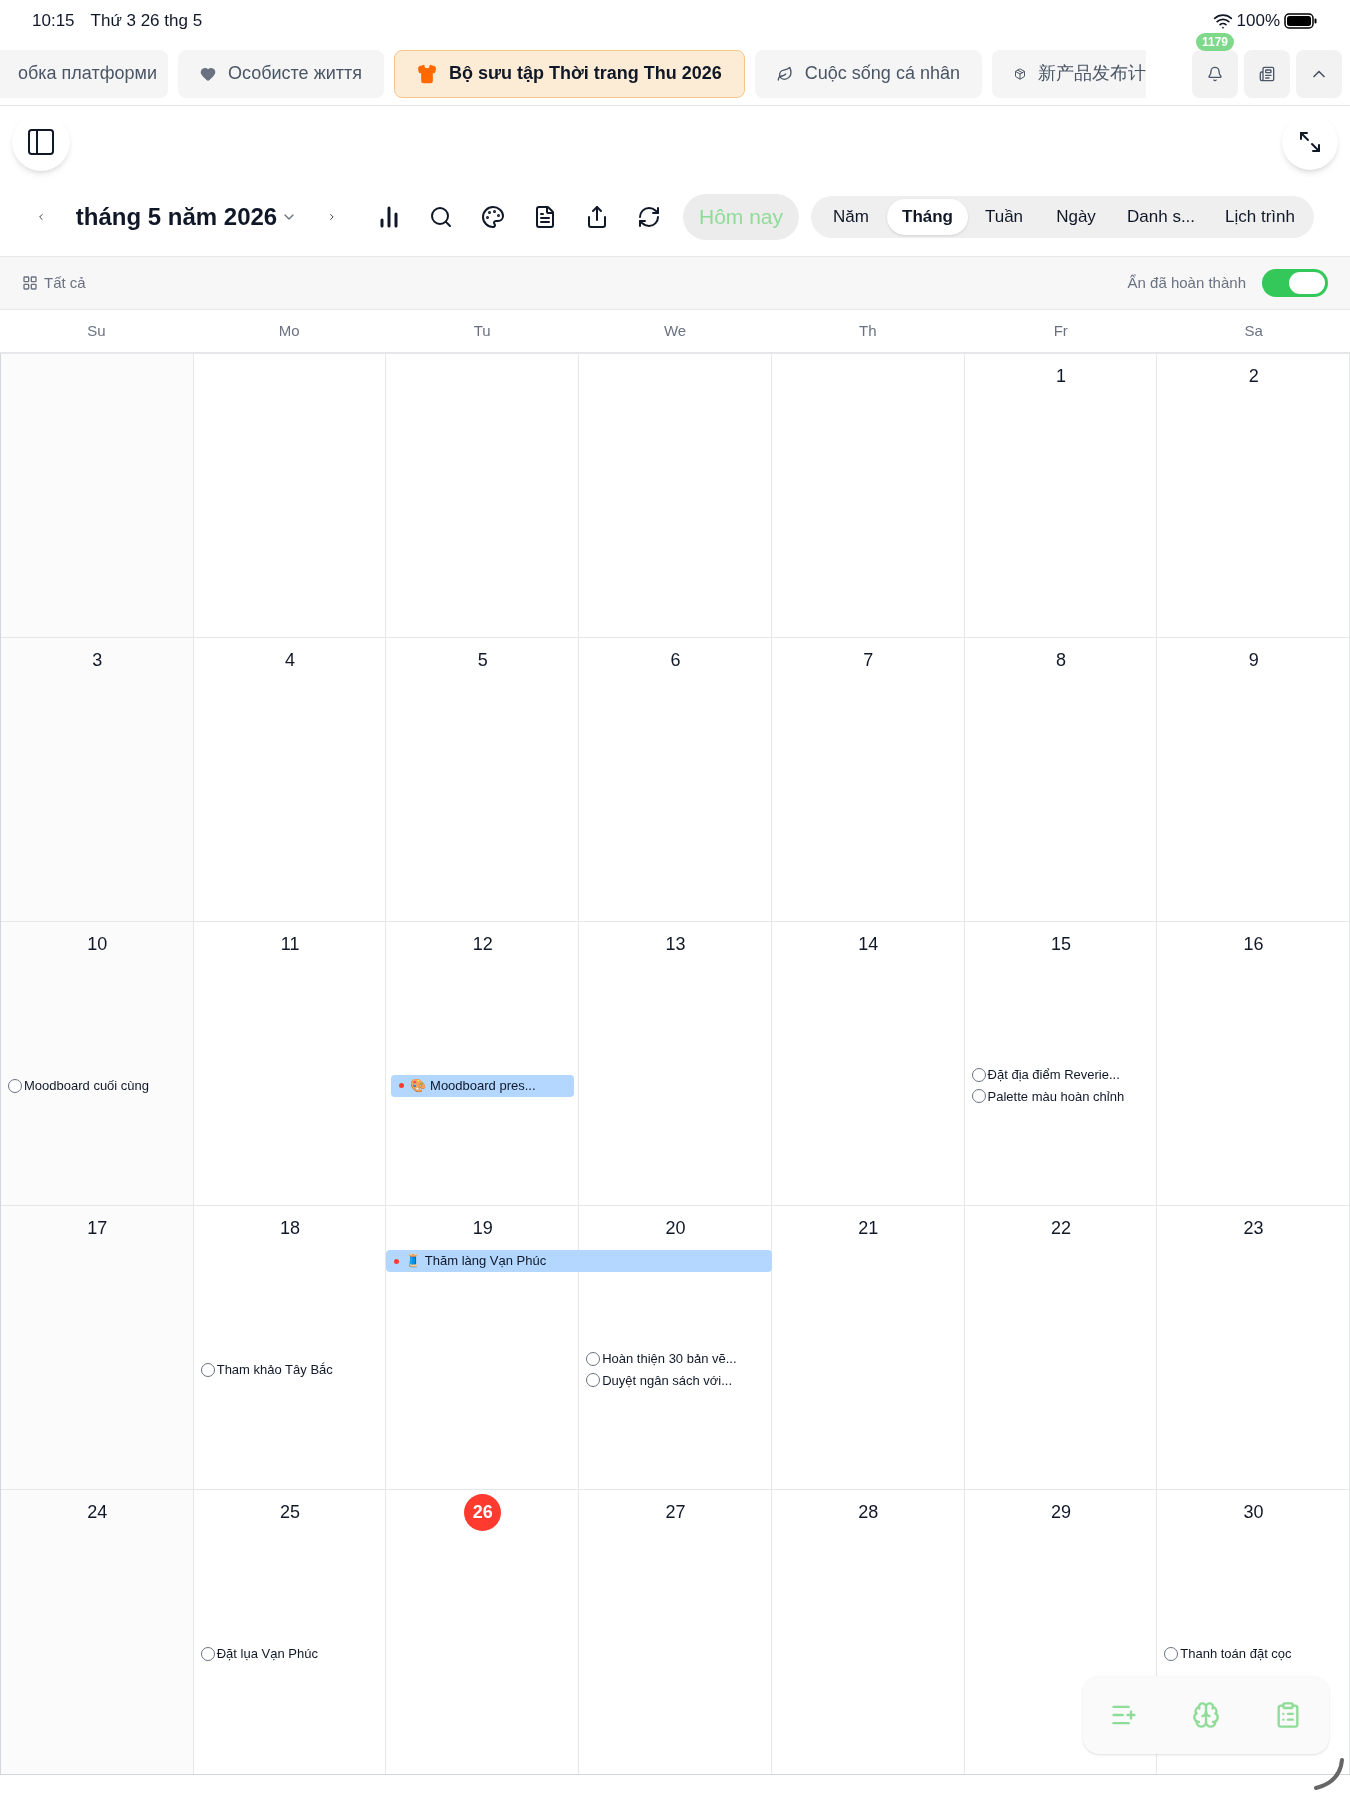  What do you see at coordinates (84, 73) in the screenshot?
I see `project-tab: обка платформи` at bounding box center [84, 73].